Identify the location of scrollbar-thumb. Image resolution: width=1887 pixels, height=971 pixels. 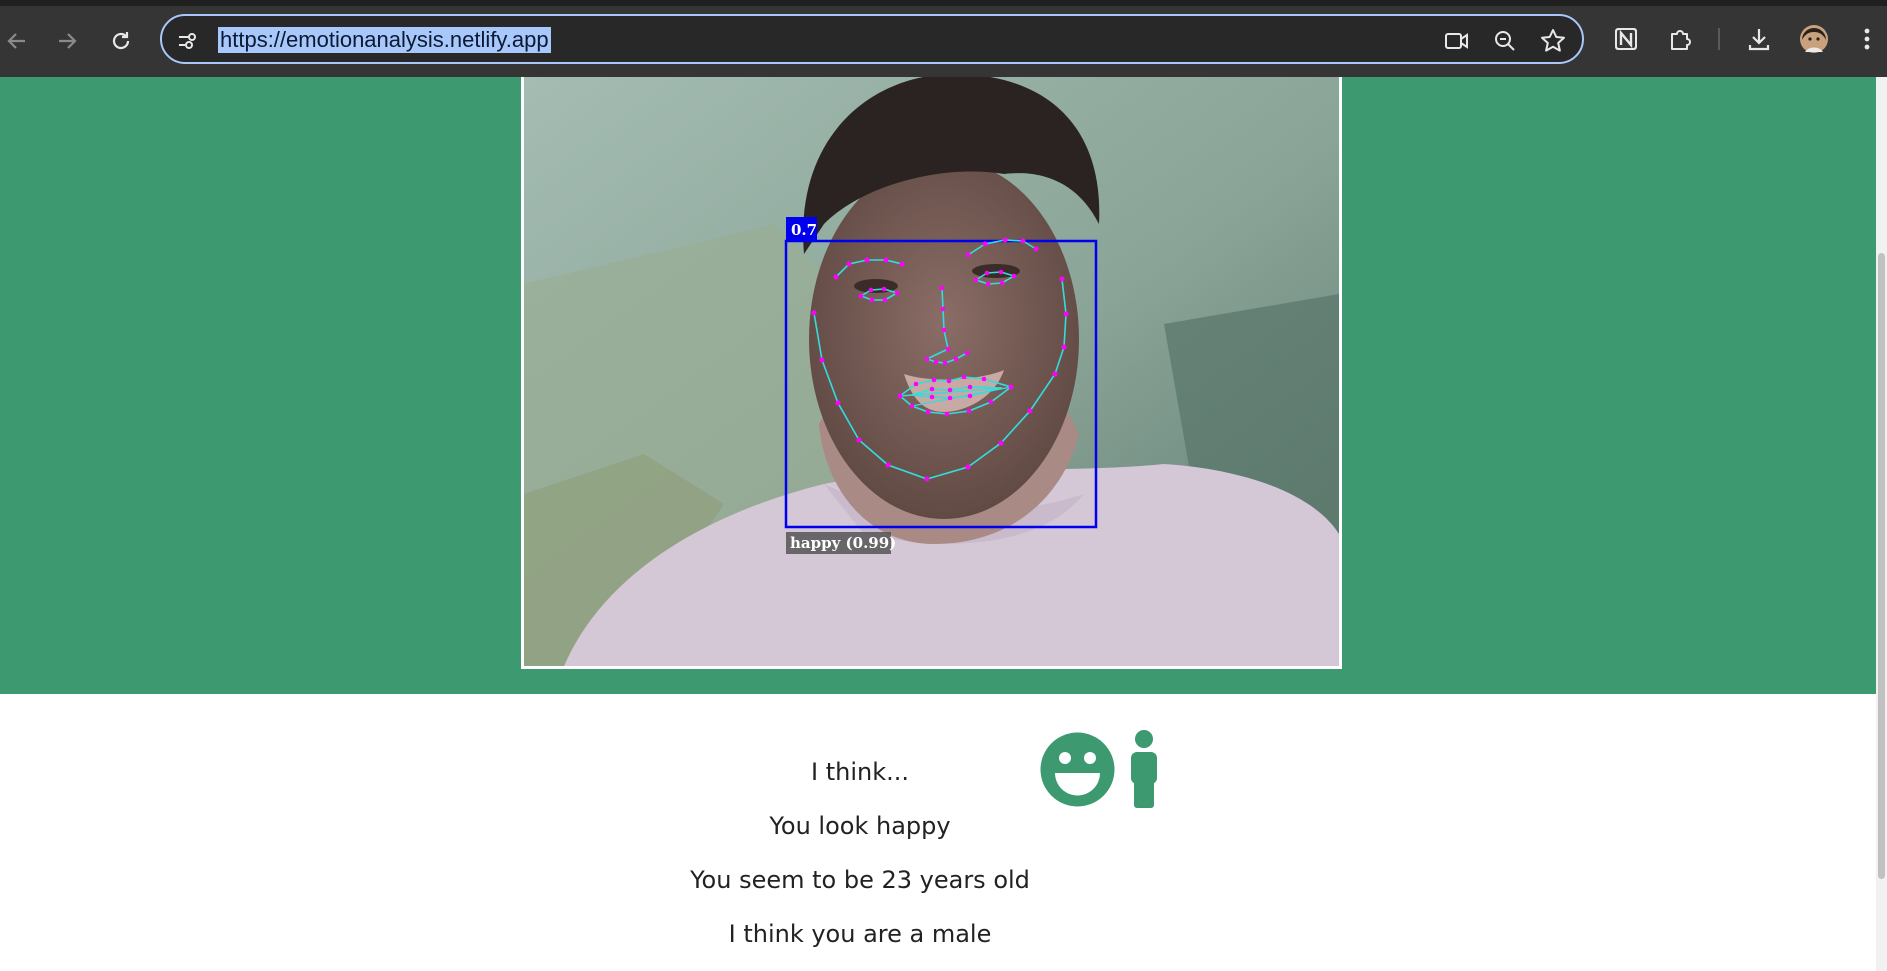
(1881, 566).